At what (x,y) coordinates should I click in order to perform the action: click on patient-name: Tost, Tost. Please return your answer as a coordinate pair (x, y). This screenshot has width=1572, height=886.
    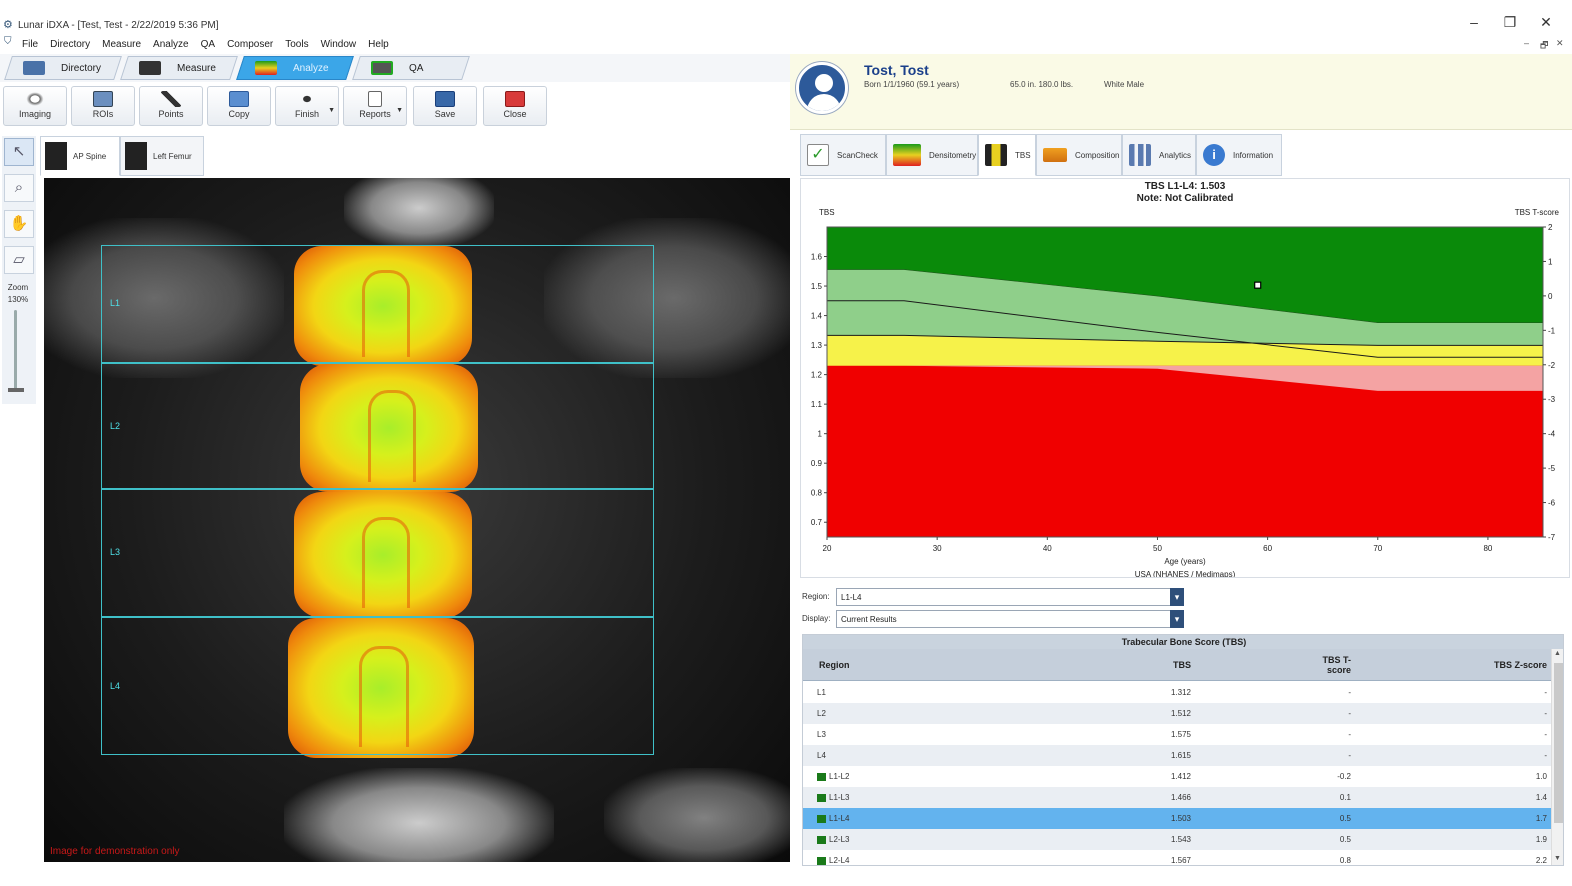
    Looking at the image, I should click on (896, 70).